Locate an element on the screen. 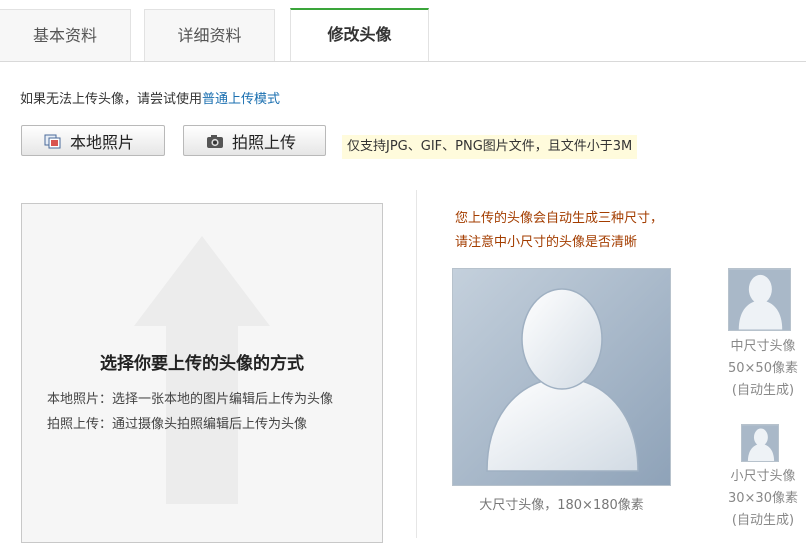 The image size is (806, 543). small-avatar-title: 小尺寸头像 is located at coordinates (763, 476).